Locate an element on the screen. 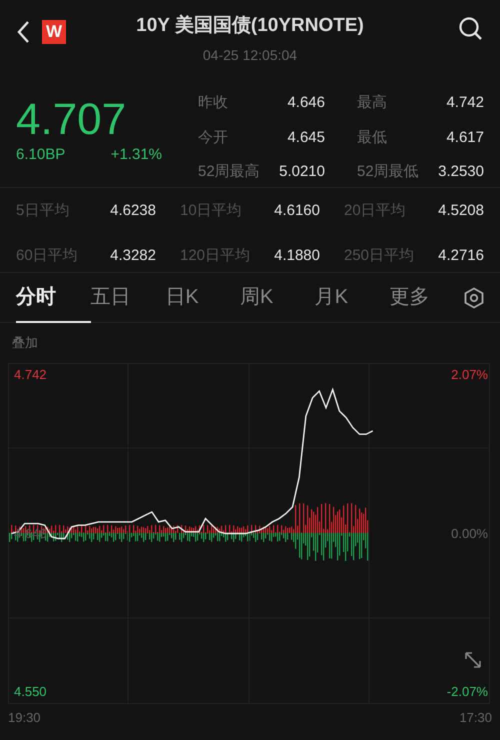  stat-label: 昨收 is located at coordinates (213, 103).